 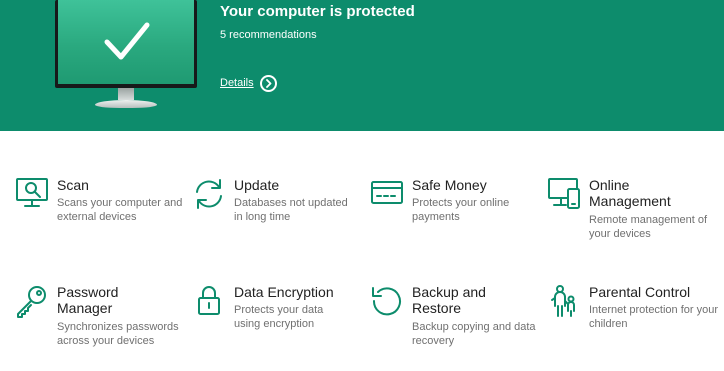 What do you see at coordinates (386, 301) in the screenshot?
I see `restore-arrow-icon` at bounding box center [386, 301].